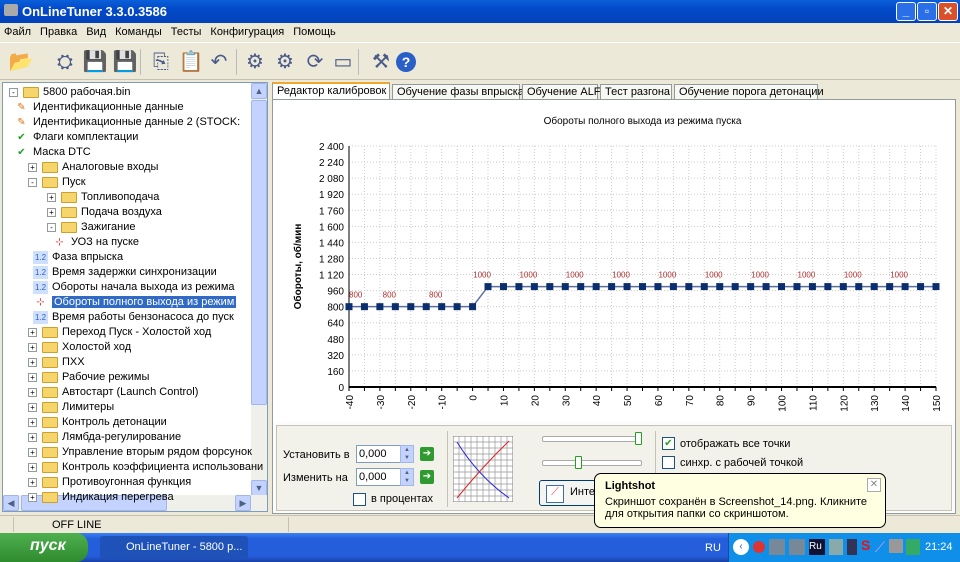 Image resolution: width=960 pixels, height=562 pixels. Describe the element at coordinates (896, 546) in the screenshot. I see `tray-monitor-icon` at that location.